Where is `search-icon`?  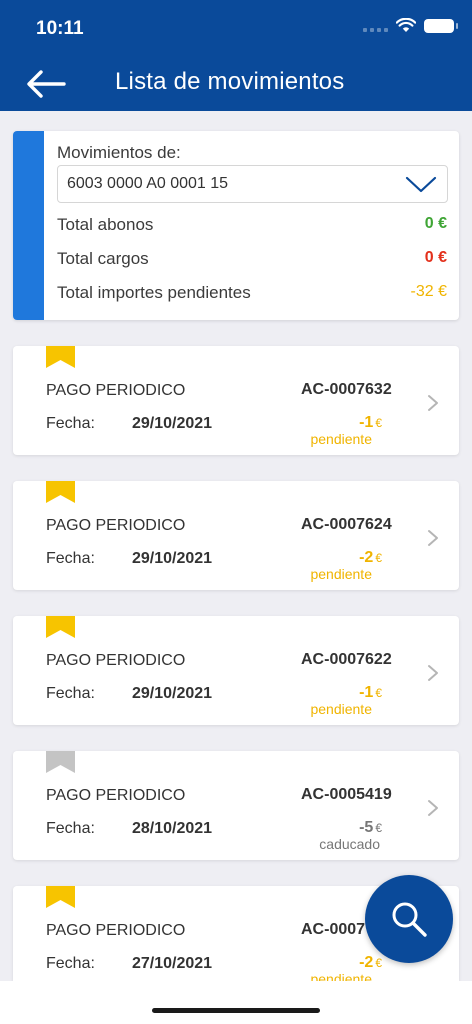
search-icon is located at coordinates (409, 919).